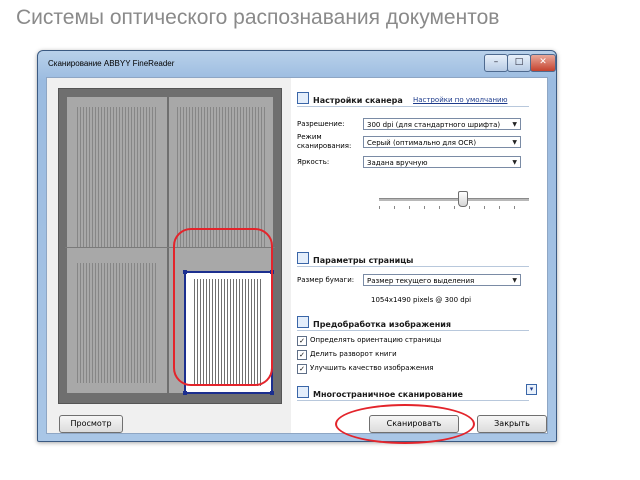 The height and width of the screenshot is (480, 640). What do you see at coordinates (442, 280) in the screenshot?
I see `paper-size-select: Размер текущего выделения ▼` at bounding box center [442, 280].